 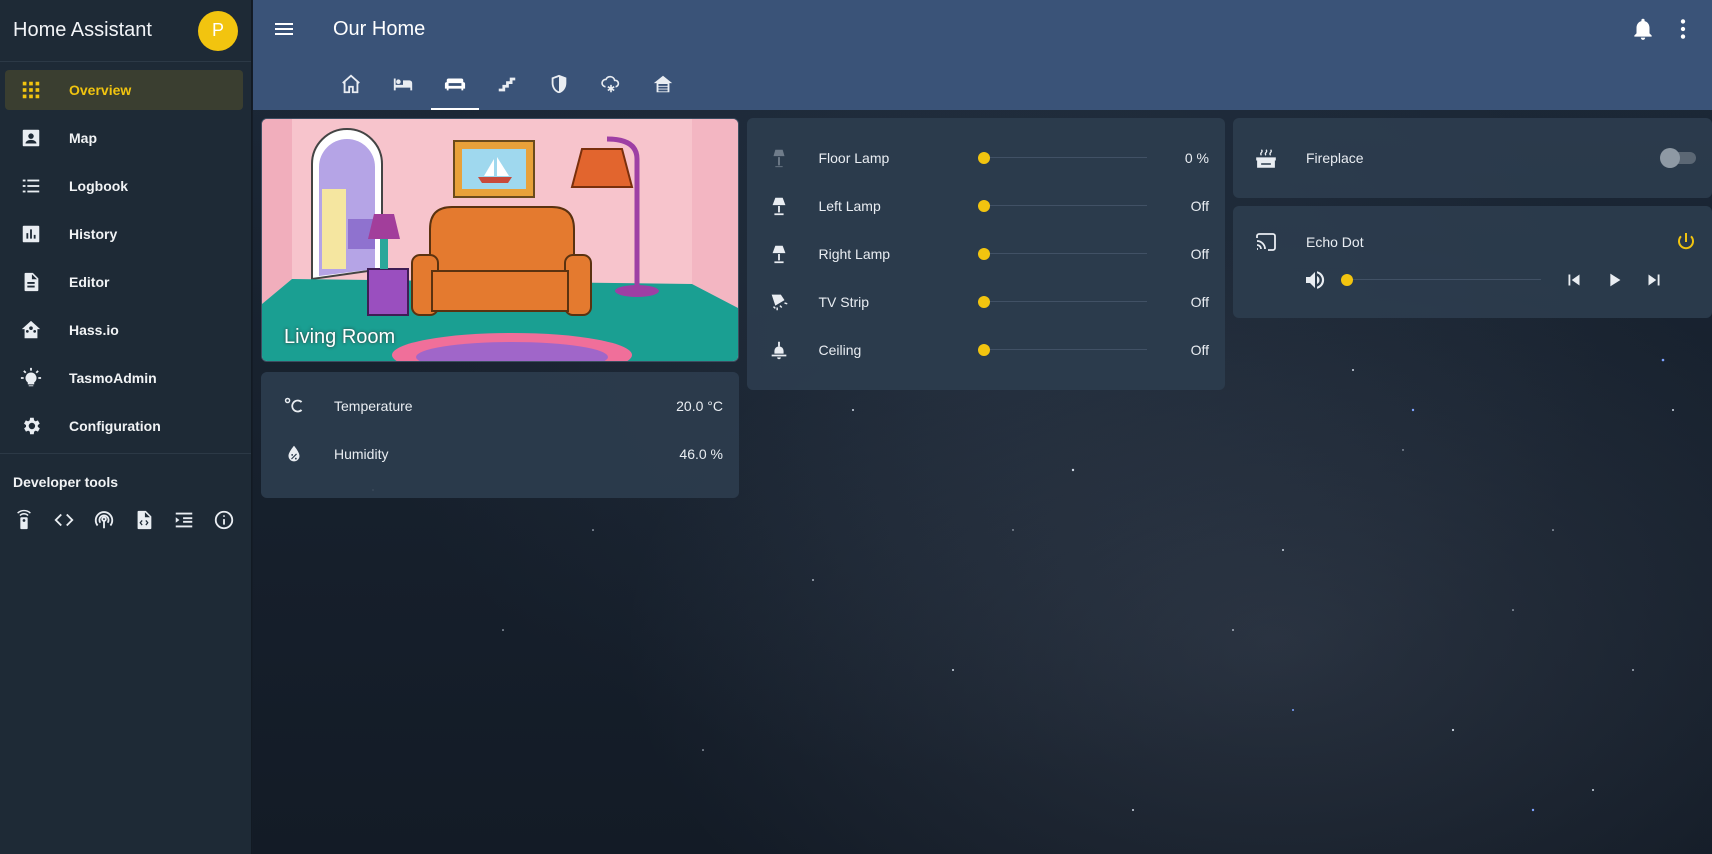 What do you see at coordinates (844, 302) in the screenshot?
I see `light-name: TV Strip` at bounding box center [844, 302].